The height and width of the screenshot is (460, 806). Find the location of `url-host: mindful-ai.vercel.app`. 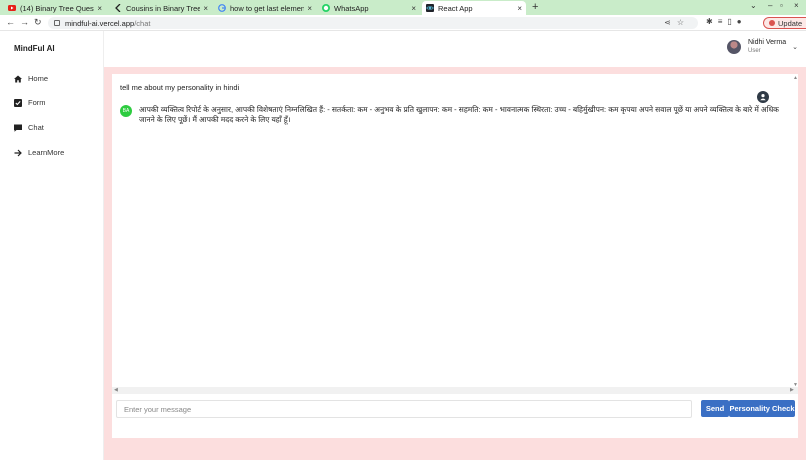

url-host: mindful-ai.vercel.app is located at coordinates (100, 23).